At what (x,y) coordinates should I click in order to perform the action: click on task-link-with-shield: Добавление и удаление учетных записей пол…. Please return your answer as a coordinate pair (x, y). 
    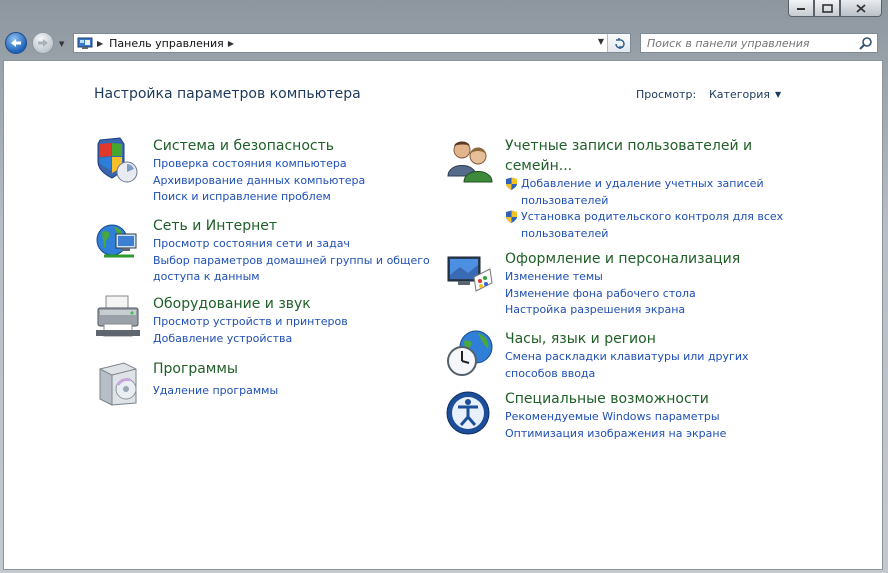
    Looking at the image, I should click on (644, 192).